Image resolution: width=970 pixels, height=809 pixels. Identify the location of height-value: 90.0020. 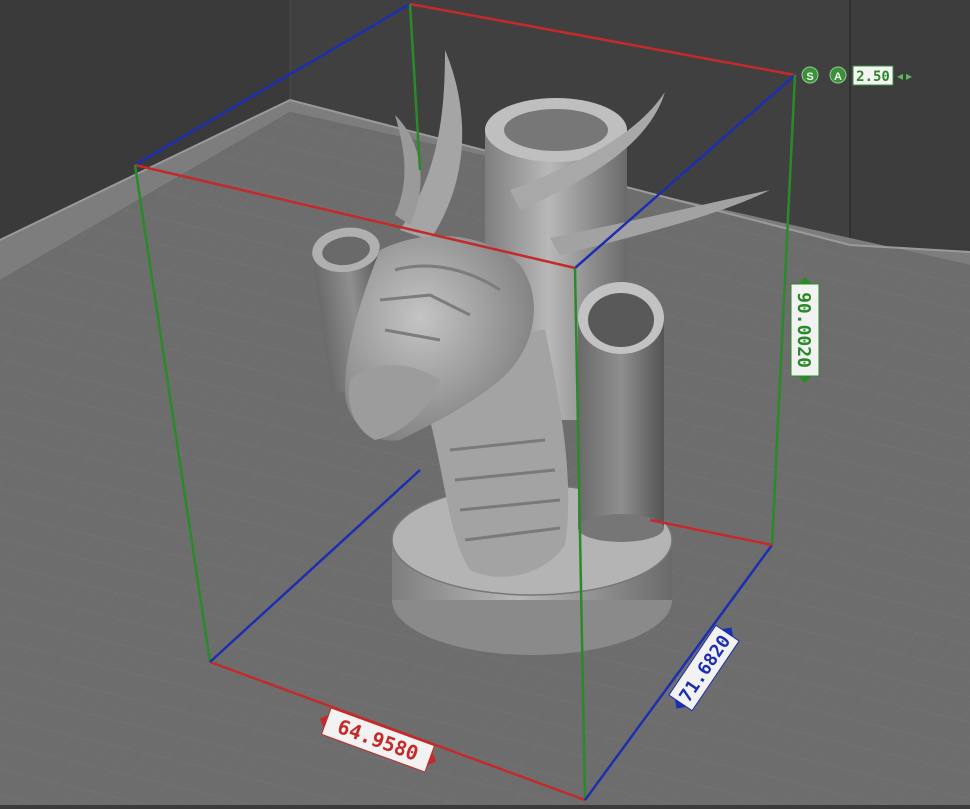
(803, 330).